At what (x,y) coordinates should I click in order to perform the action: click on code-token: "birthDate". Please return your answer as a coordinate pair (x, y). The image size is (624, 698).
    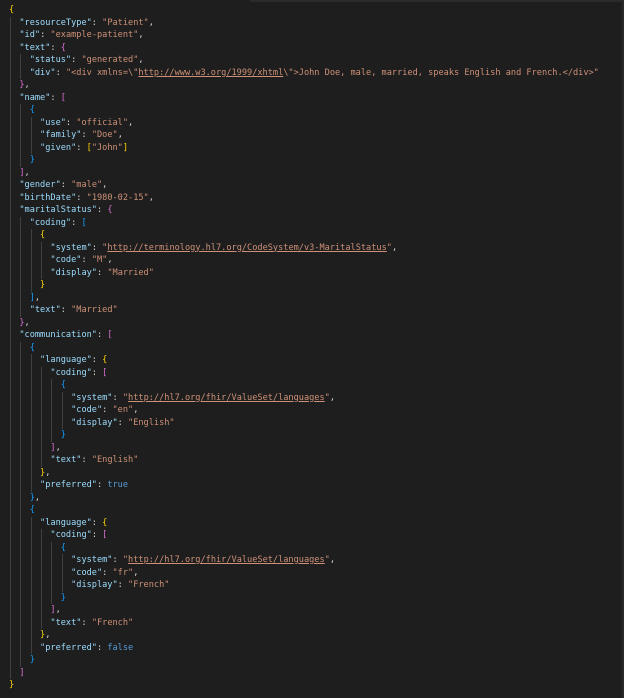
    Looking at the image, I should click on (48, 197).